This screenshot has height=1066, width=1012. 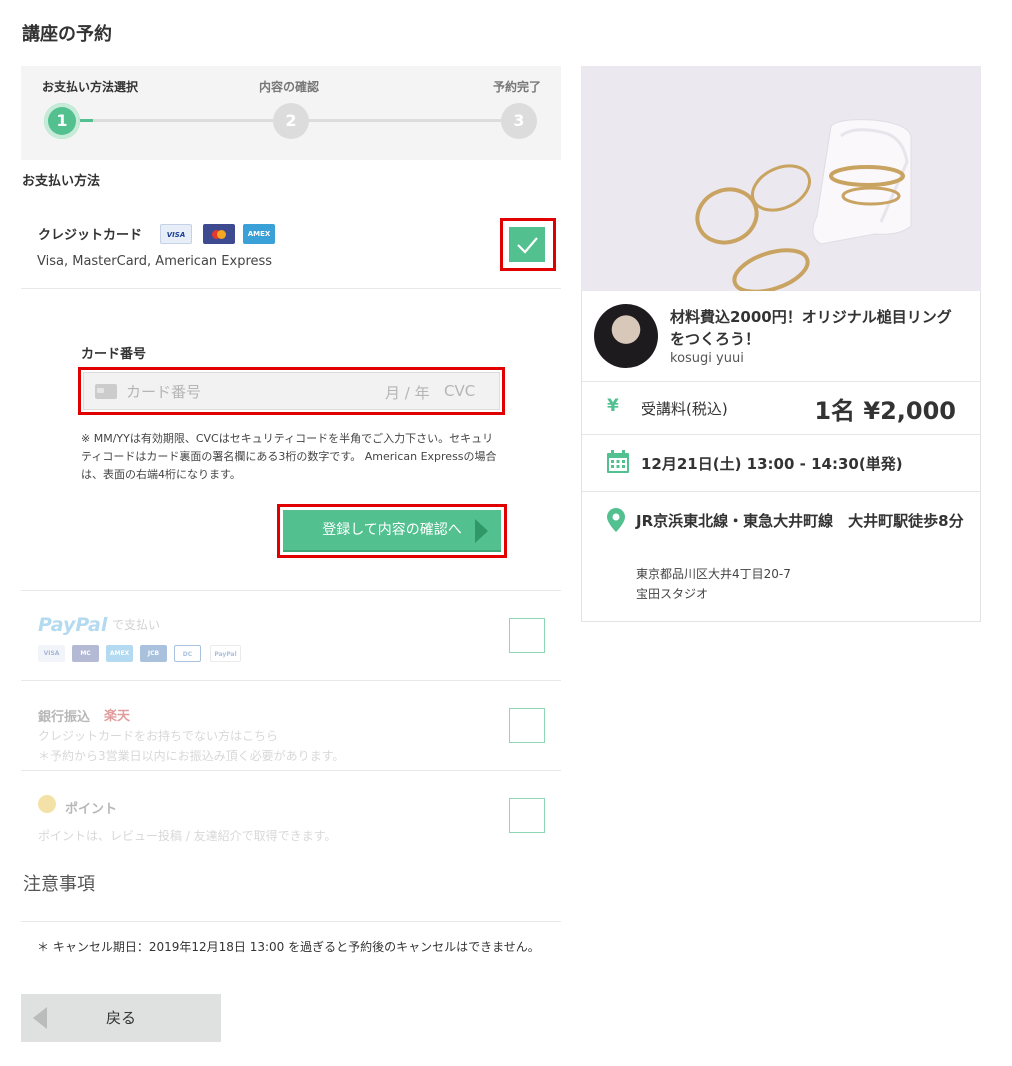 I want to click on address-line2: 宝田スタジオ, so click(x=672, y=594).